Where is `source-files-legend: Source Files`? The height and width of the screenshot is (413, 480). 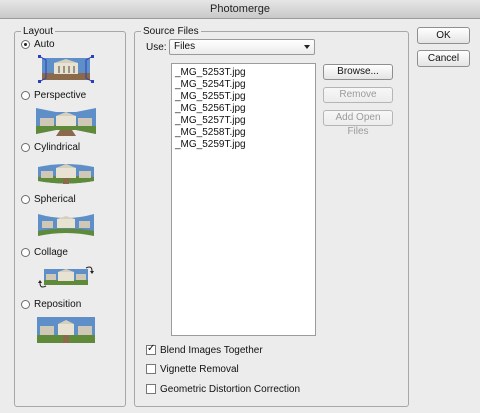
source-files-legend: Source Files is located at coordinates (171, 31).